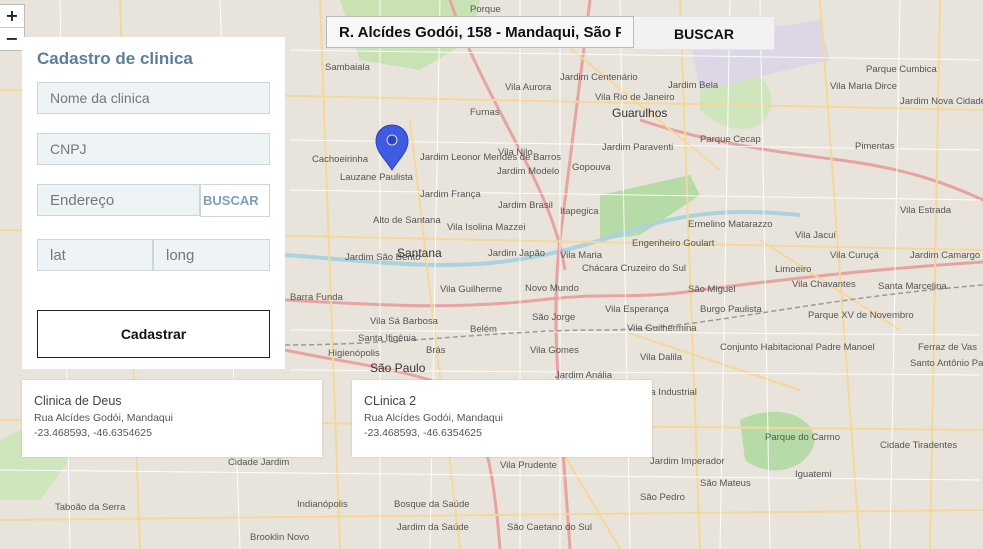 Image resolution: width=983 pixels, height=549 pixels. I want to click on map-label-vila-gomes: Vila Gomes, so click(554, 350).